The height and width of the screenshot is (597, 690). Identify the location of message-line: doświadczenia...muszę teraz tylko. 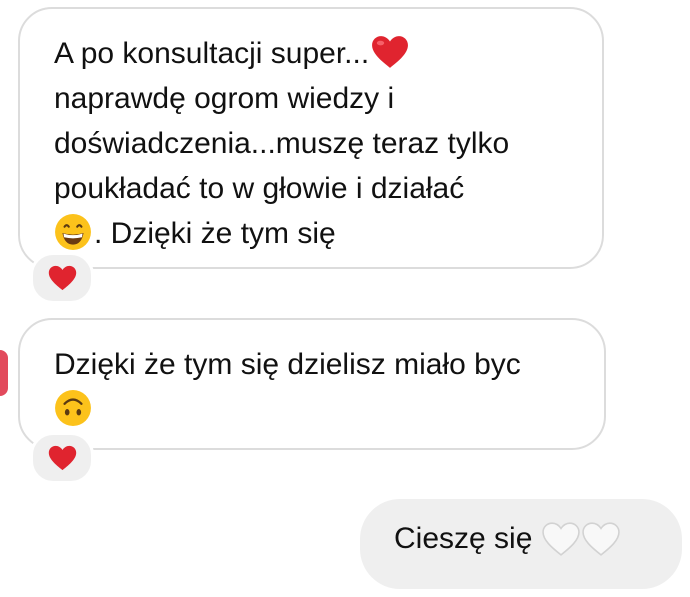
(282, 143).